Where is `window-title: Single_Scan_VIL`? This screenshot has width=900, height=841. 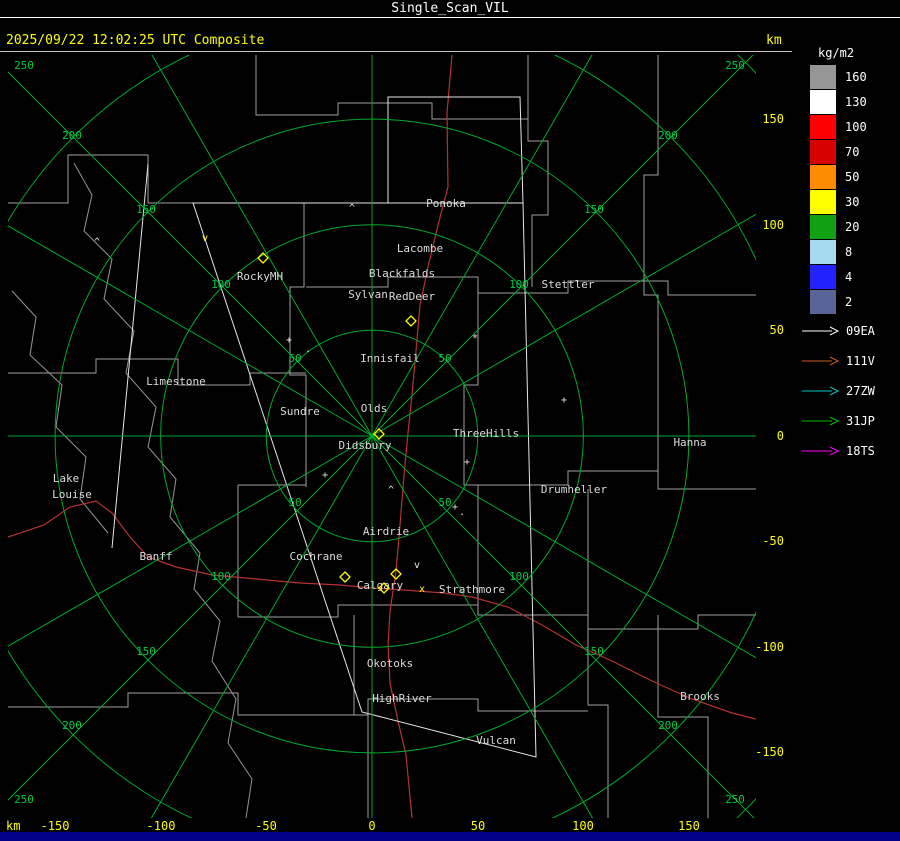 window-title: Single_Scan_VIL is located at coordinates (450, 8).